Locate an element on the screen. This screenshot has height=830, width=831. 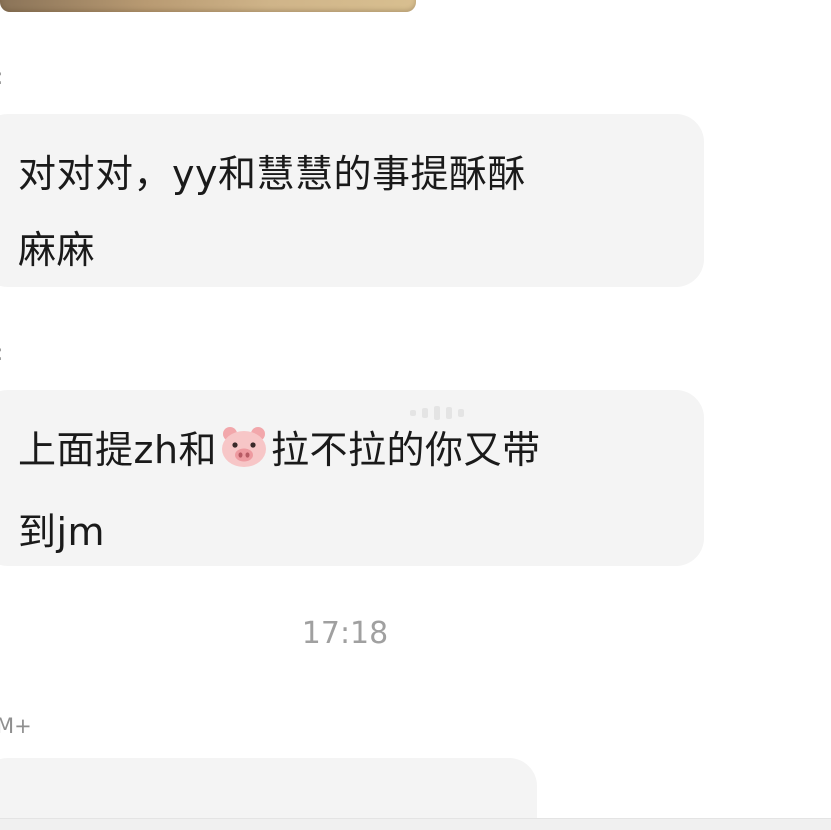
watermark-overlay is located at coordinates (450, 413).